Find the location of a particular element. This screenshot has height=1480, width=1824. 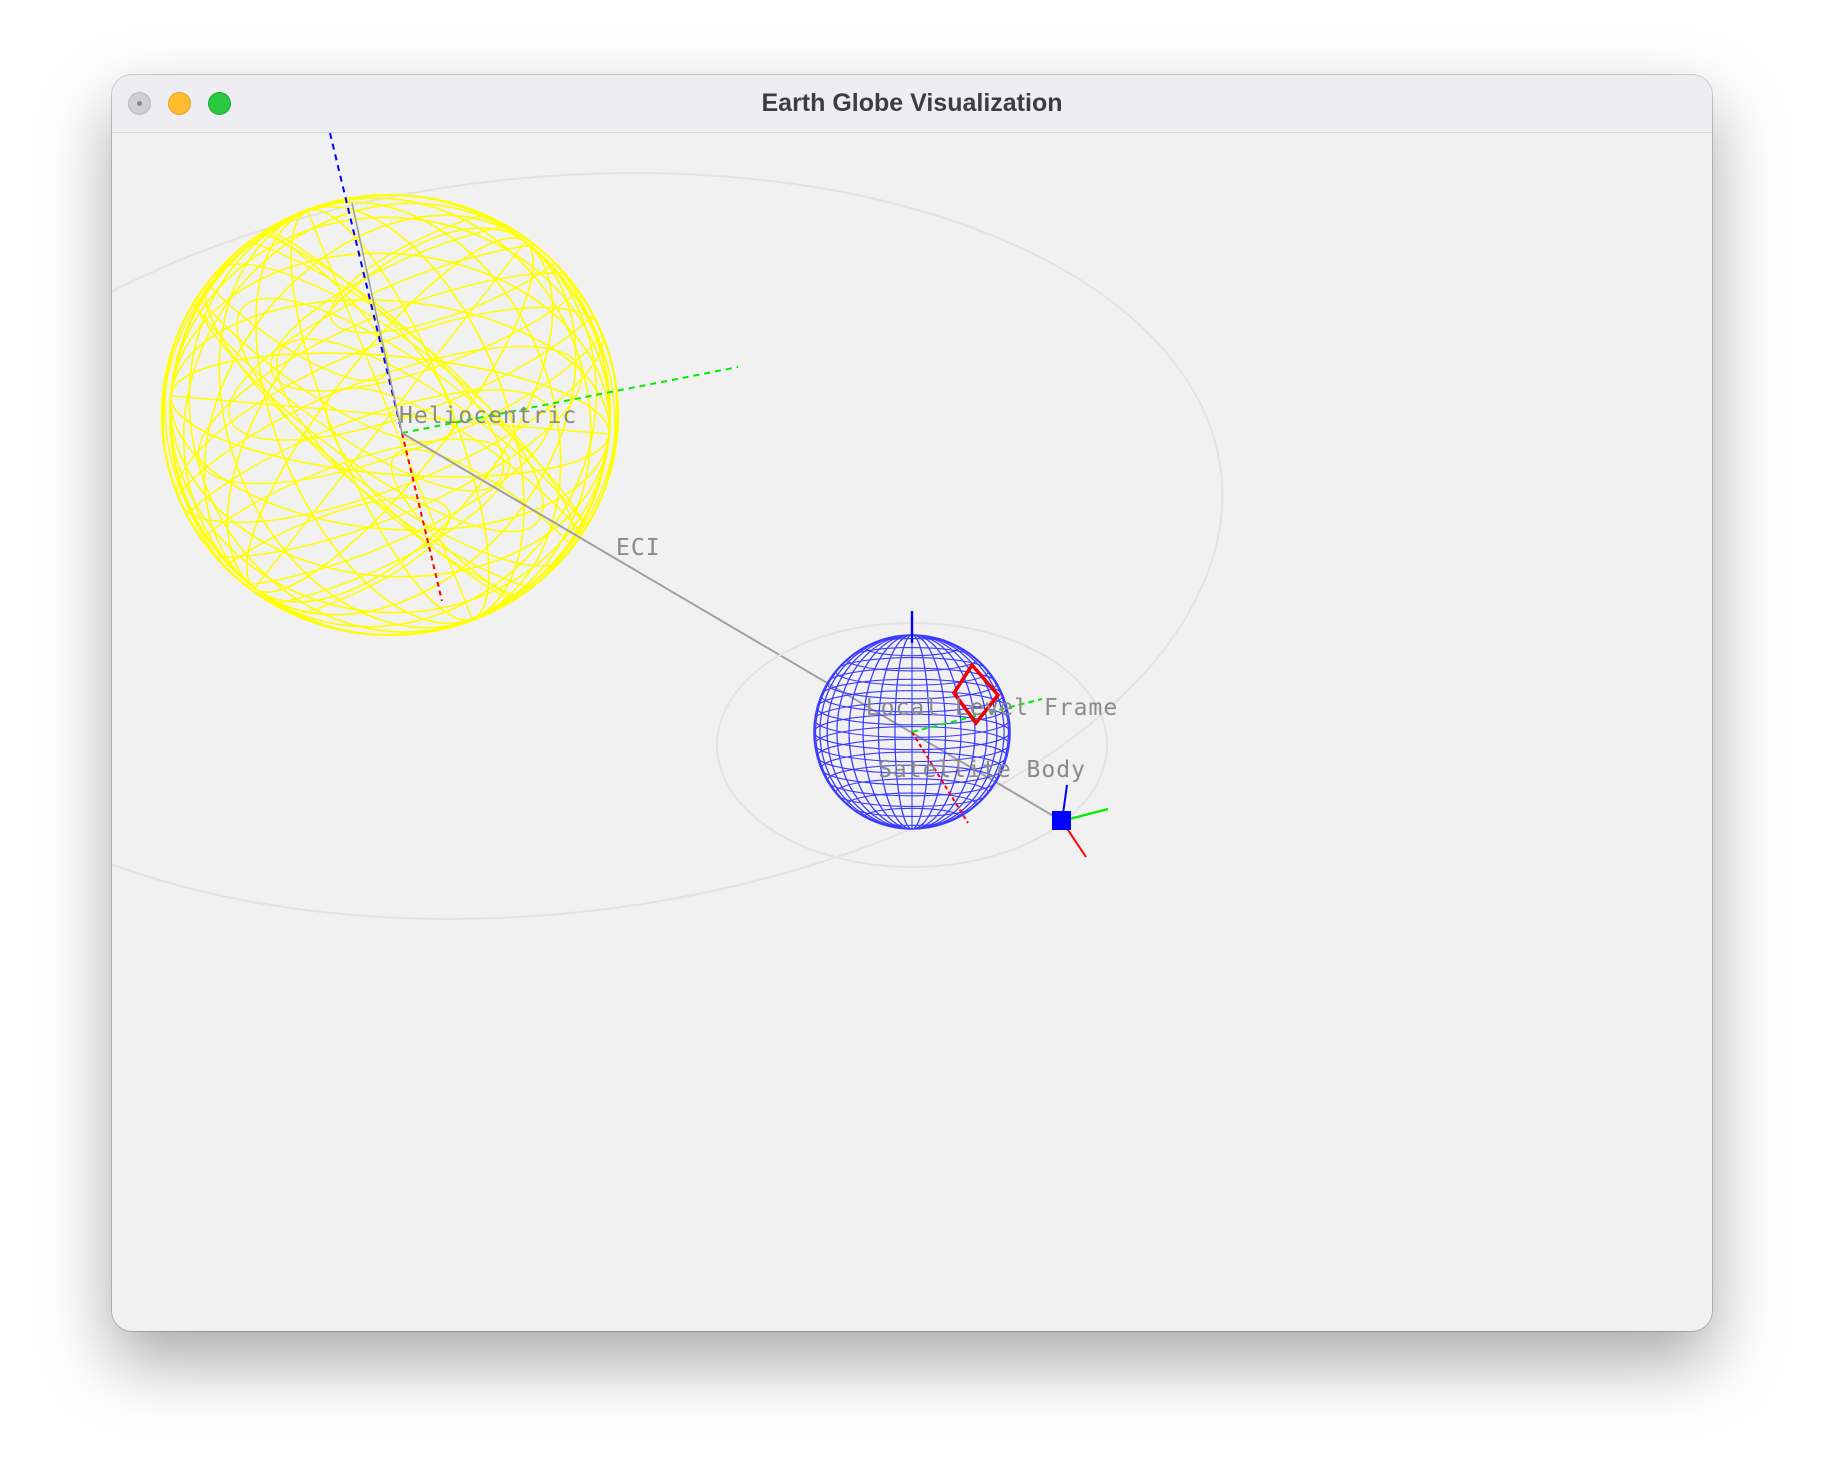

heliocentric-label: Heliocentric is located at coordinates (488, 416).